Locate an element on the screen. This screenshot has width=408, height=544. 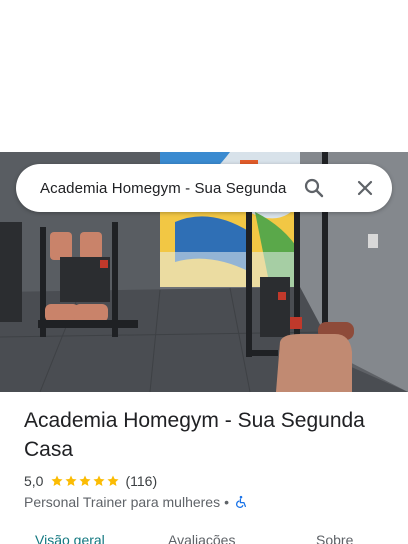
rating-value: 5,0 is located at coordinates (34, 481).